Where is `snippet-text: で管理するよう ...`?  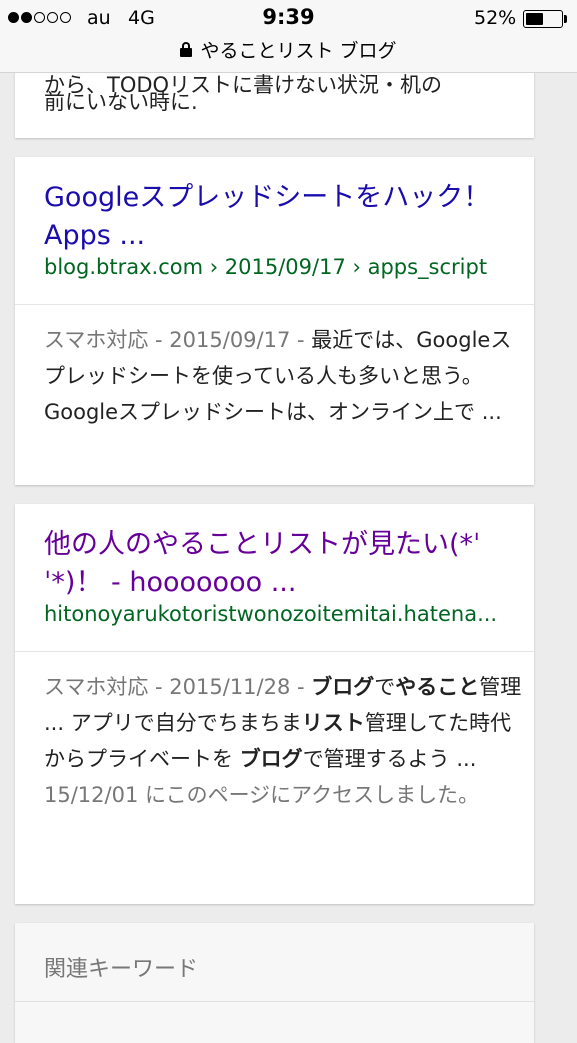 snippet-text: で管理するよう ... is located at coordinates (389, 759).